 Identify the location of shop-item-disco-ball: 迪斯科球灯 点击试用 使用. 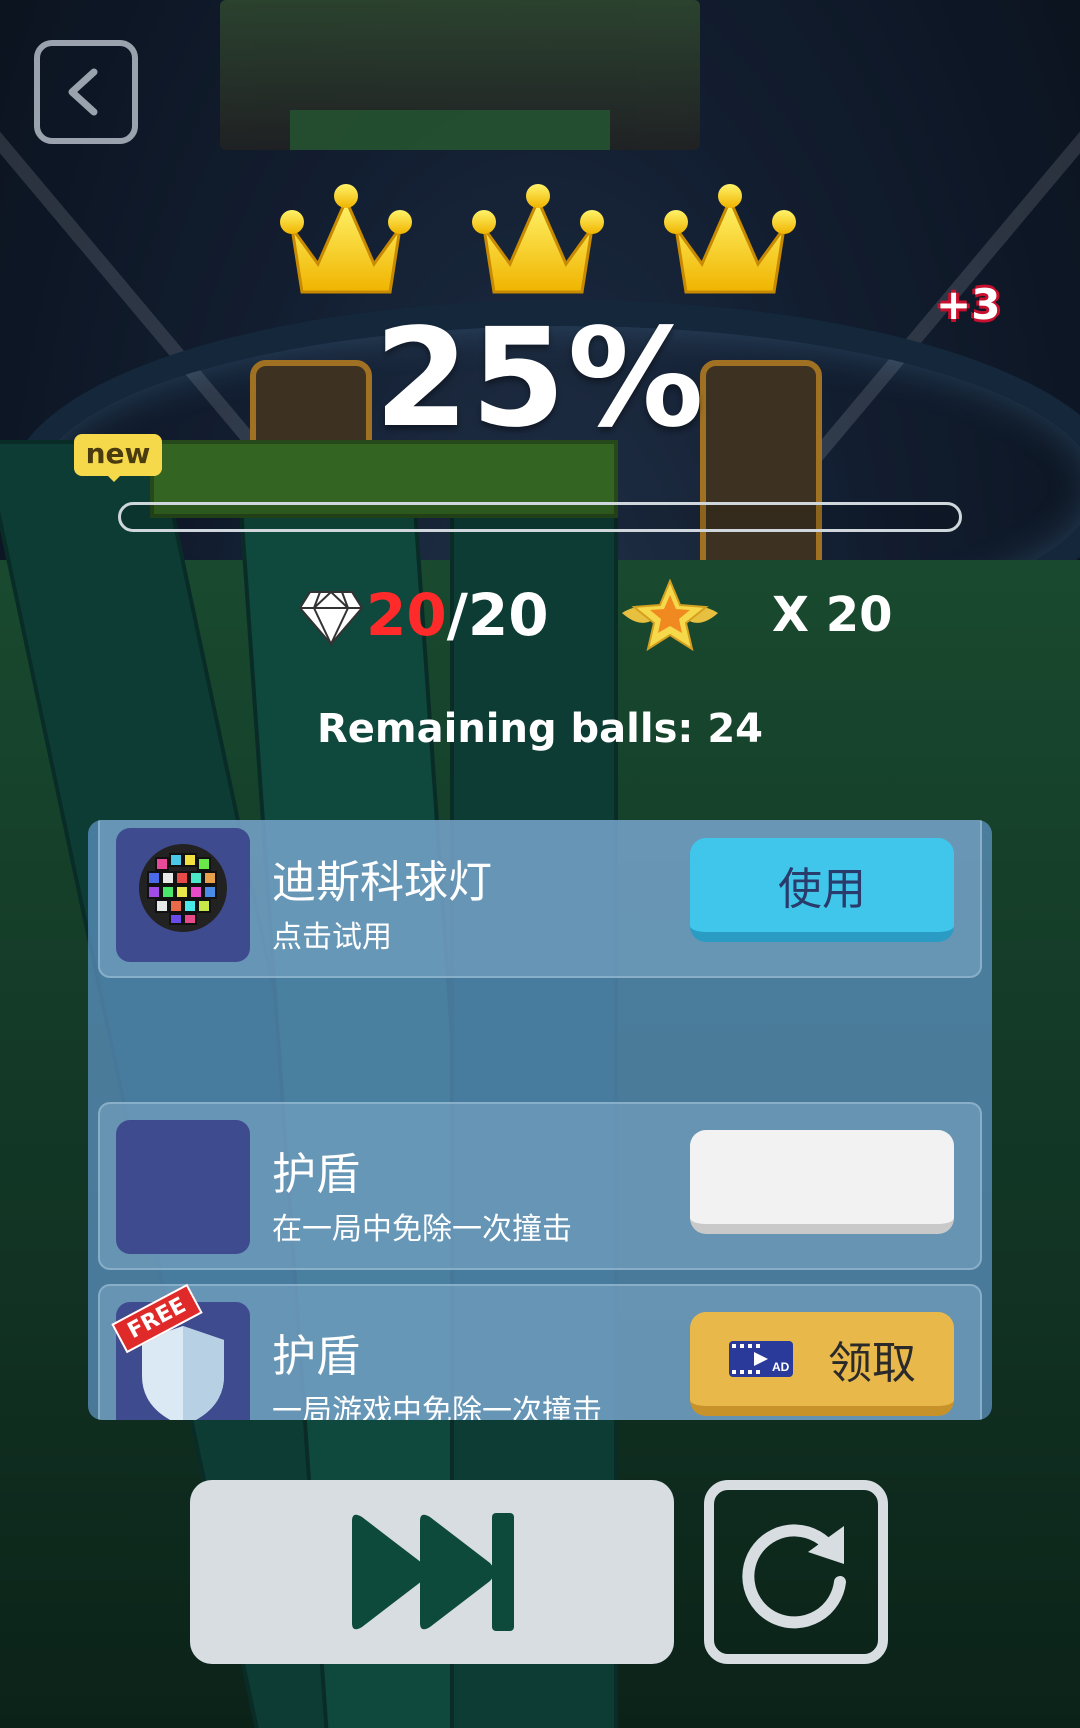
(540, 899).